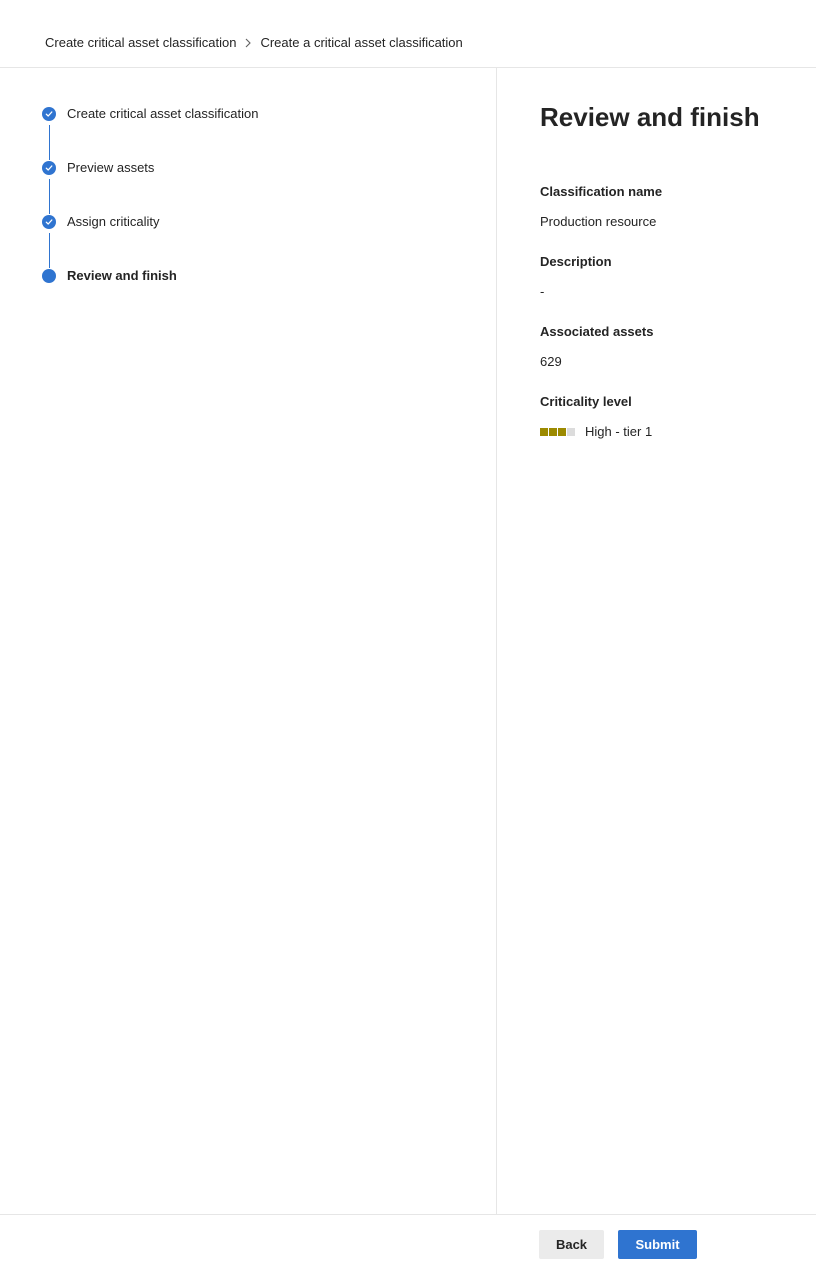 This screenshot has height=1270, width=816. Describe the element at coordinates (261, 293) in the screenshot. I see `step-review-and-finish: Review and finish` at that location.